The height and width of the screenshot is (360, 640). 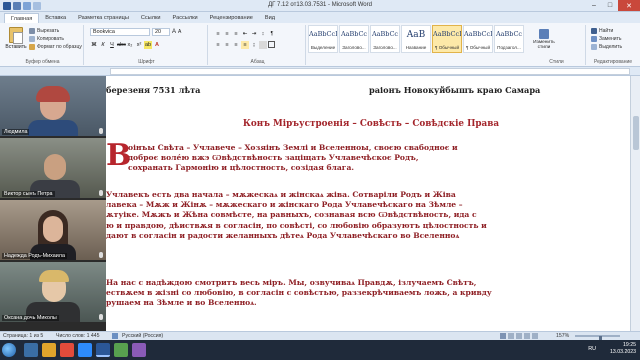 I want to click on tab-home: Главная, so click(x=22, y=18).